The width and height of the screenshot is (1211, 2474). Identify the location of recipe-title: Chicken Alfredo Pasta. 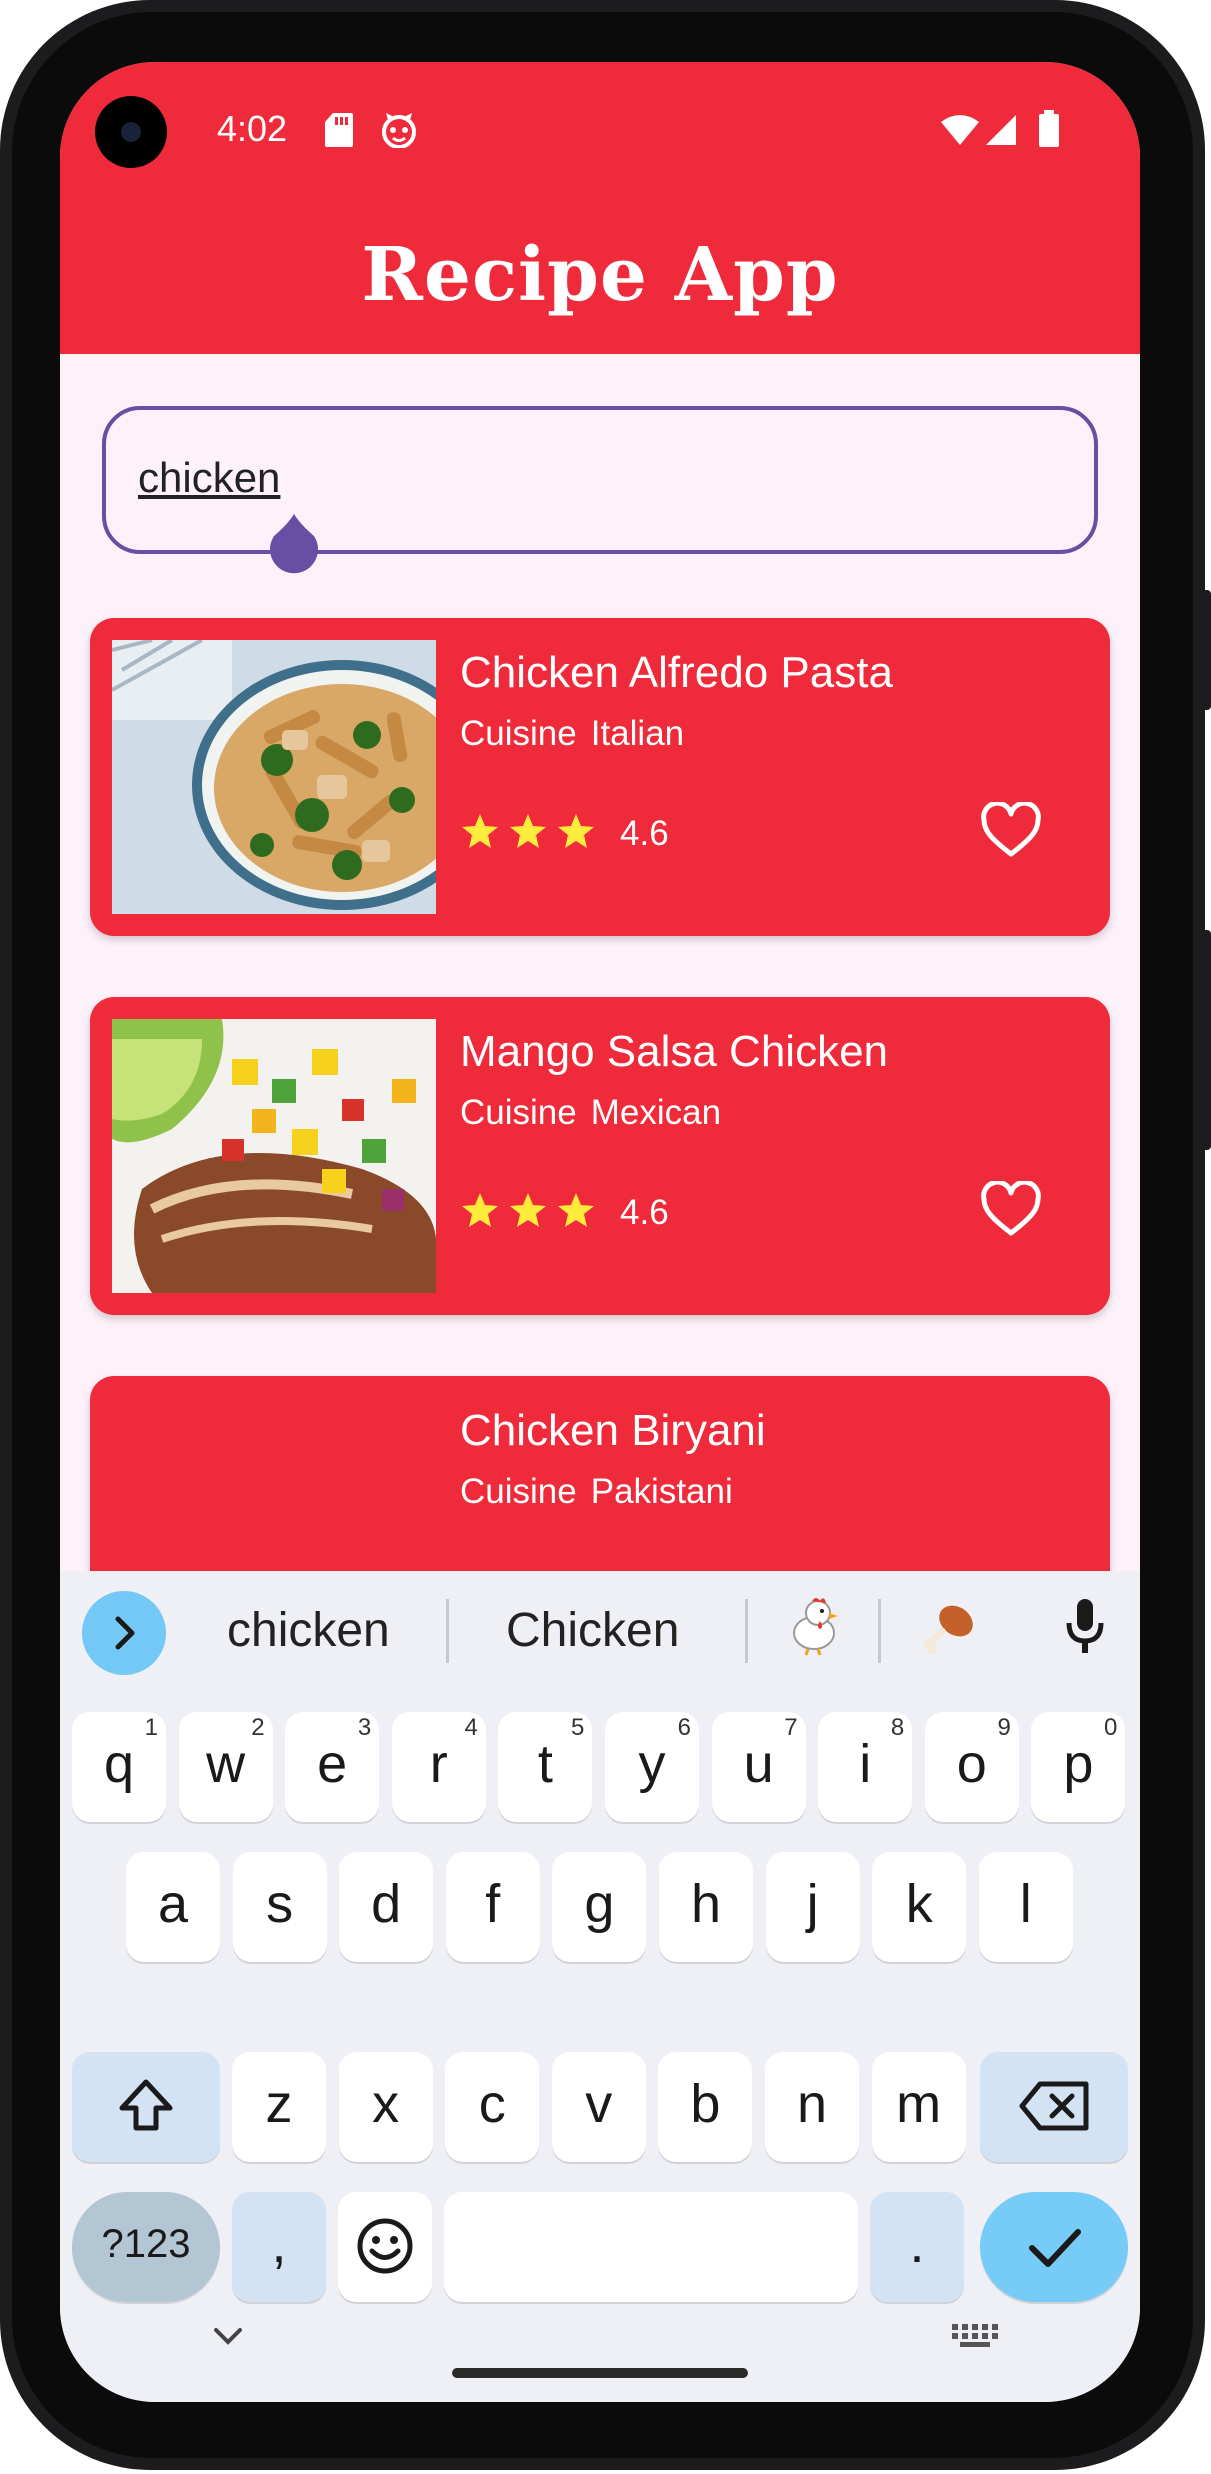
(676, 672).